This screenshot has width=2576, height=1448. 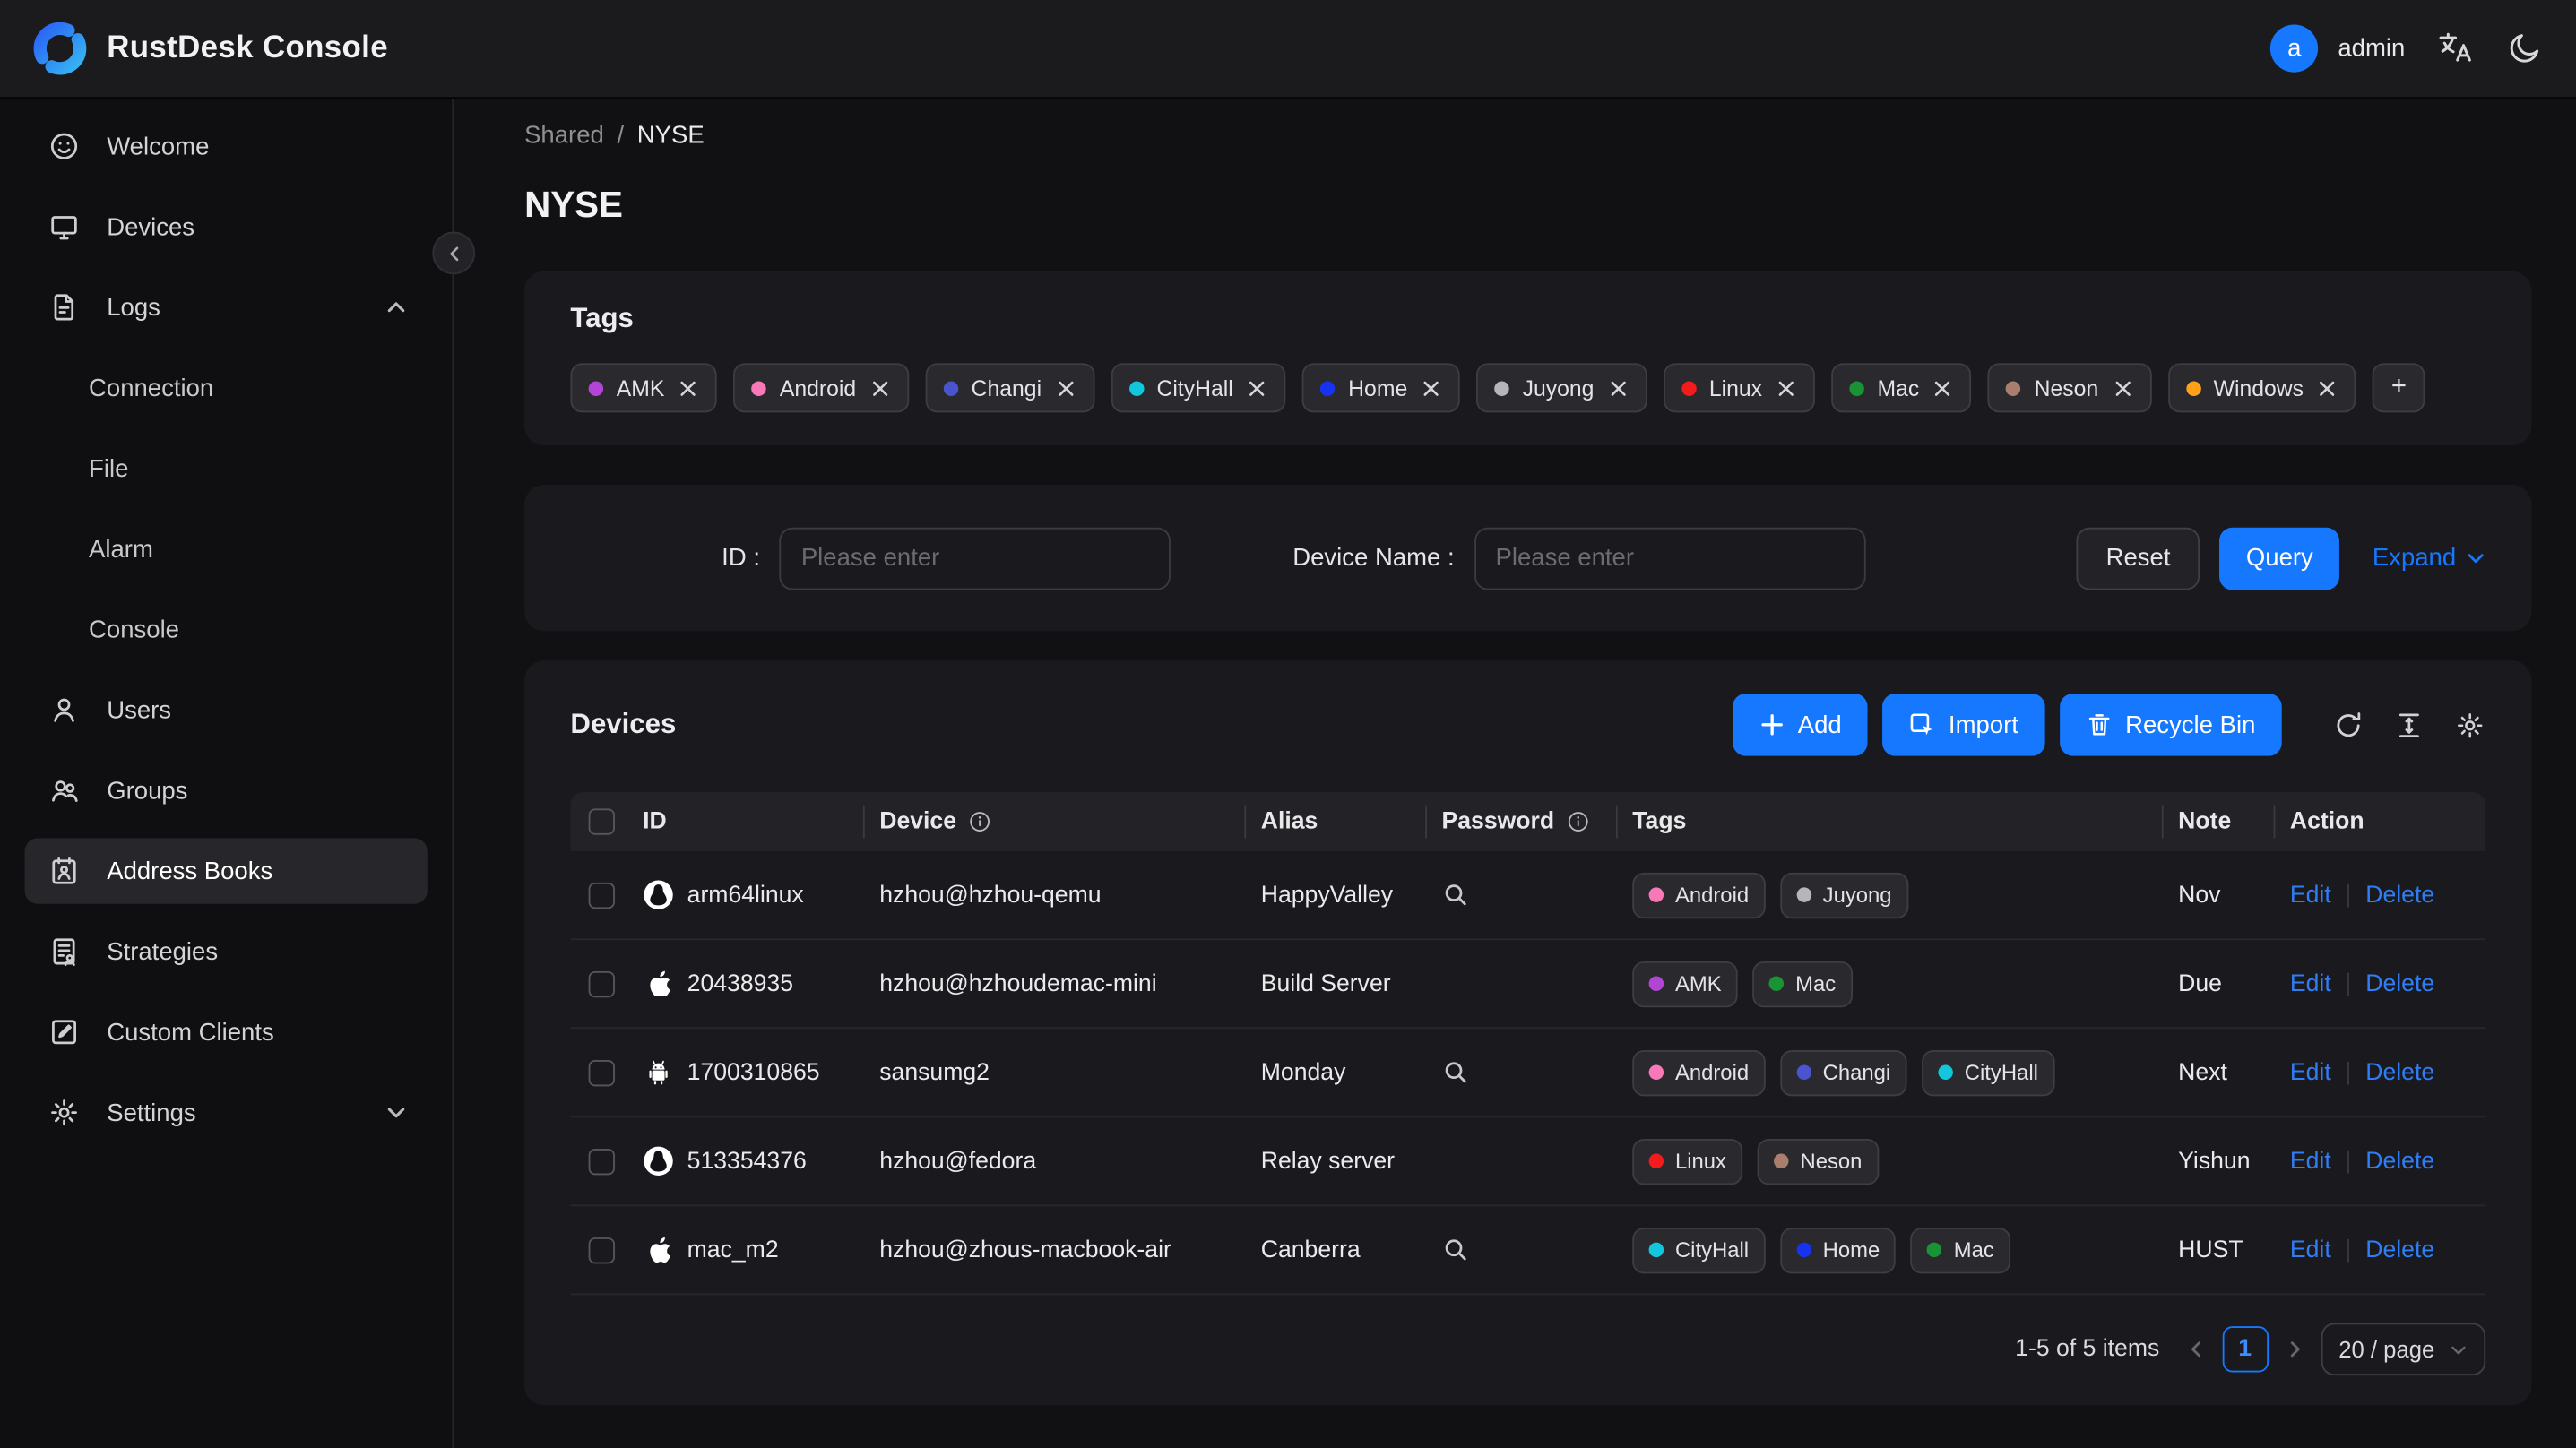 I want to click on user-name: admin, so click(x=2371, y=49).